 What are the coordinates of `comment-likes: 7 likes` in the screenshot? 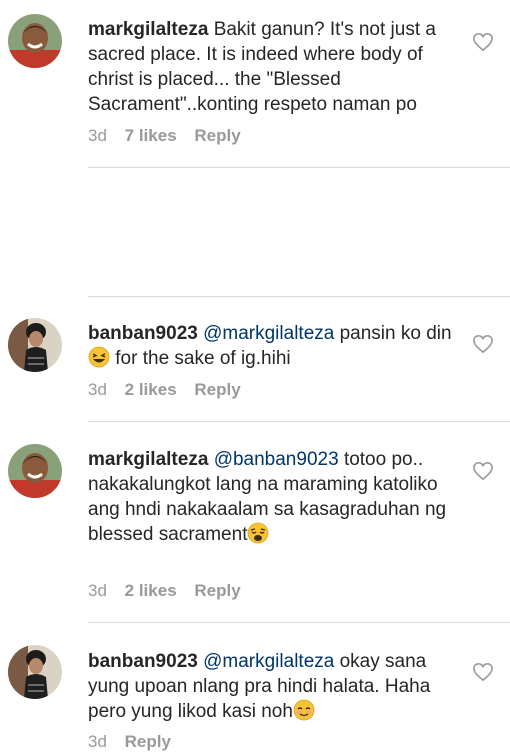 It's located at (151, 135).